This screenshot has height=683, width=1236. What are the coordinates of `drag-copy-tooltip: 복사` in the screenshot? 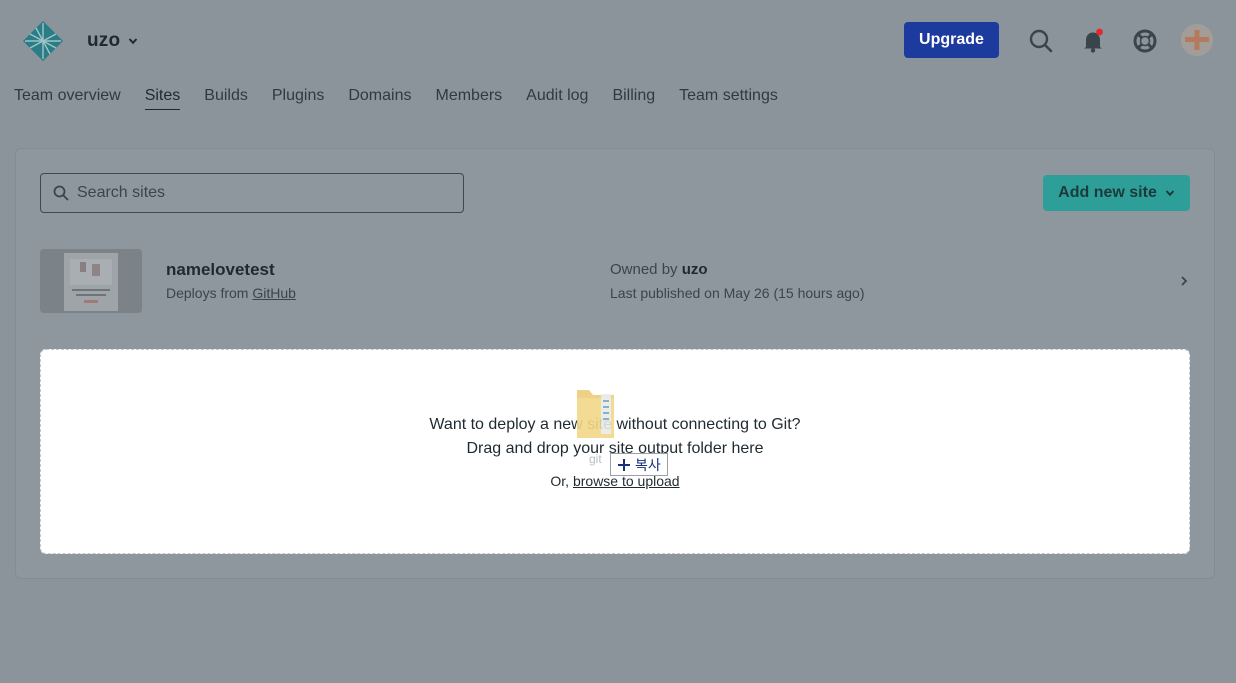 It's located at (639, 464).